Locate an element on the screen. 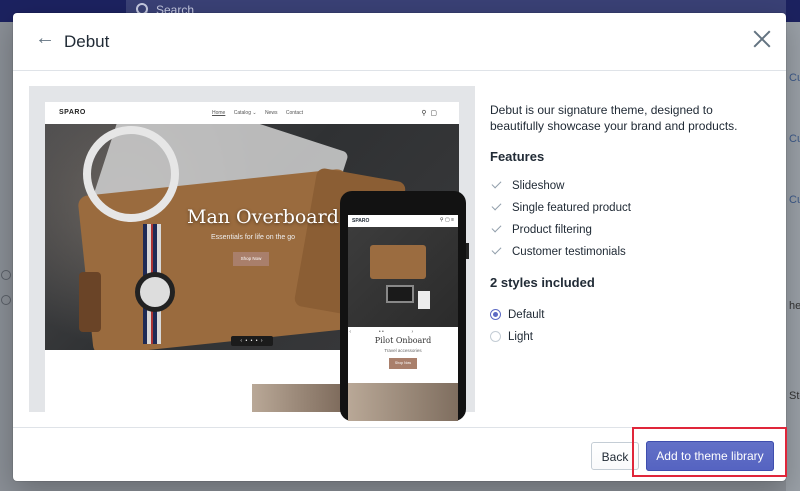 This screenshot has height=491, width=800. preview-nav-link: Home is located at coordinates (219, 113).